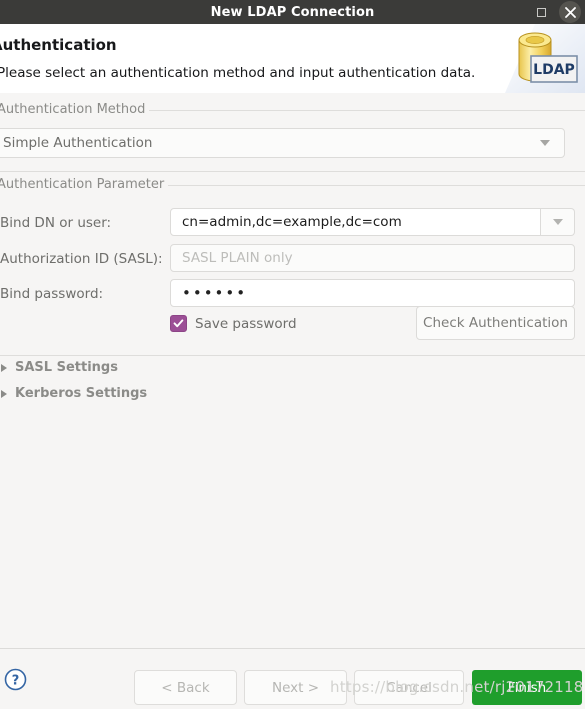  What do you see at coordinates (545, 58) in the screenshot?
I see `ldap-database-icon: LDAP` at bounding box center [545, 58].